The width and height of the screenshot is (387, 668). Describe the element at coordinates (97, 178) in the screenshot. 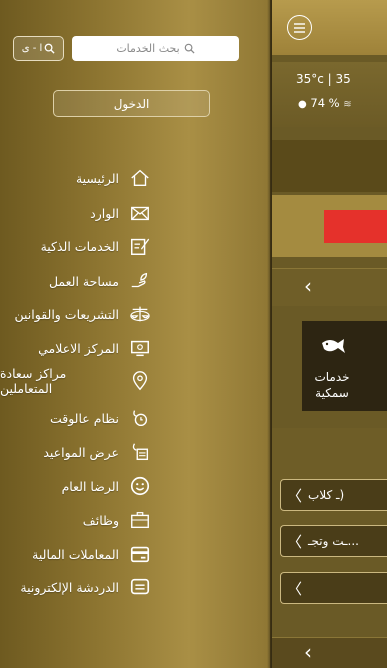

I see `menu-item-label: الرئيسية` at that location.